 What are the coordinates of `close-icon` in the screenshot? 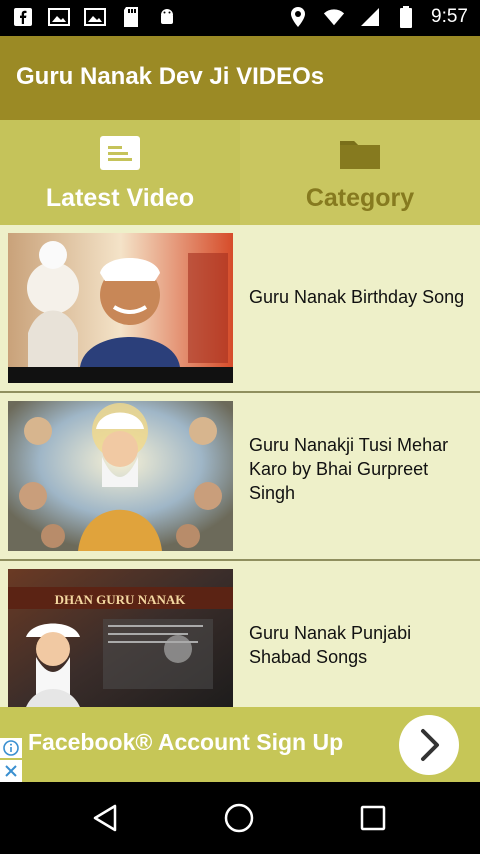 It's located at (11, 771).